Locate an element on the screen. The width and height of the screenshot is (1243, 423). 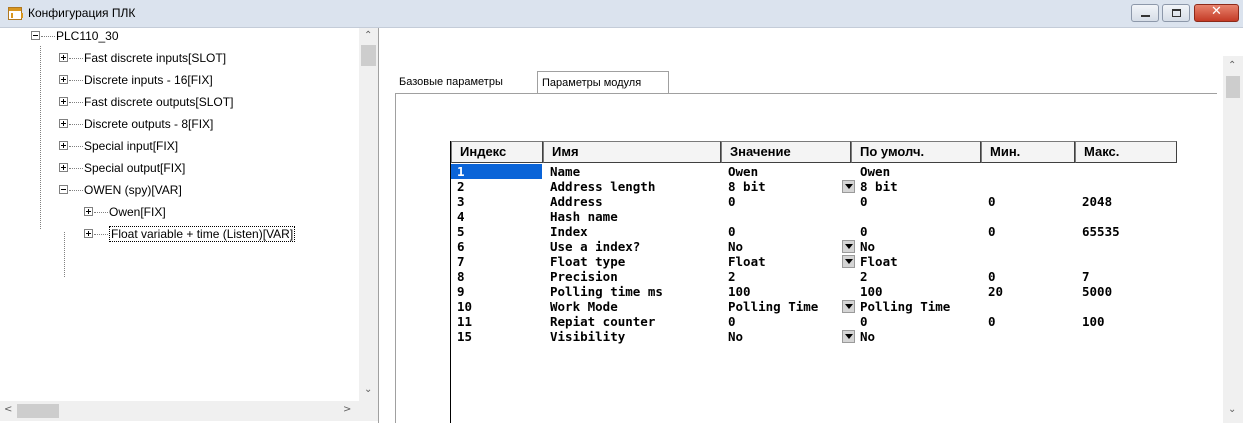
column-header-index: Индекс is located at coordinates (497, 152).